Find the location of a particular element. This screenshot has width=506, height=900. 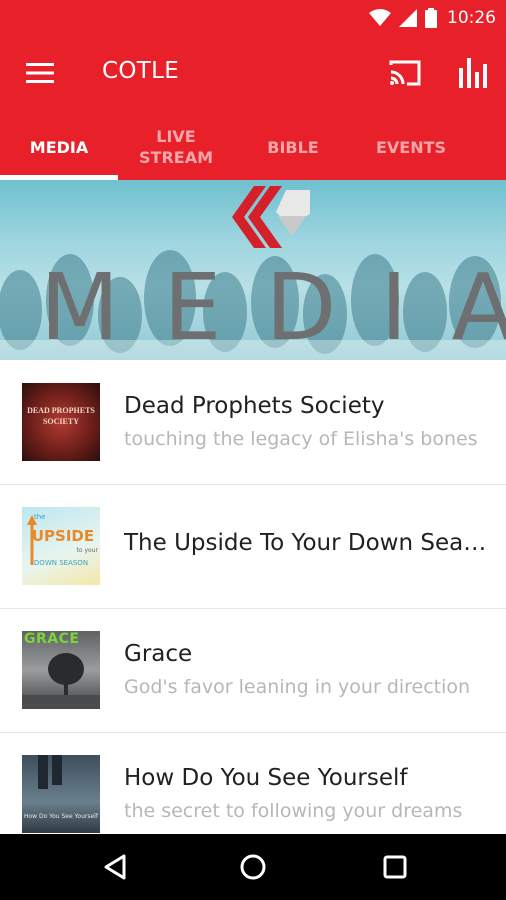

series-title: How Do You See Yourself is located at coordinates (266, 778).